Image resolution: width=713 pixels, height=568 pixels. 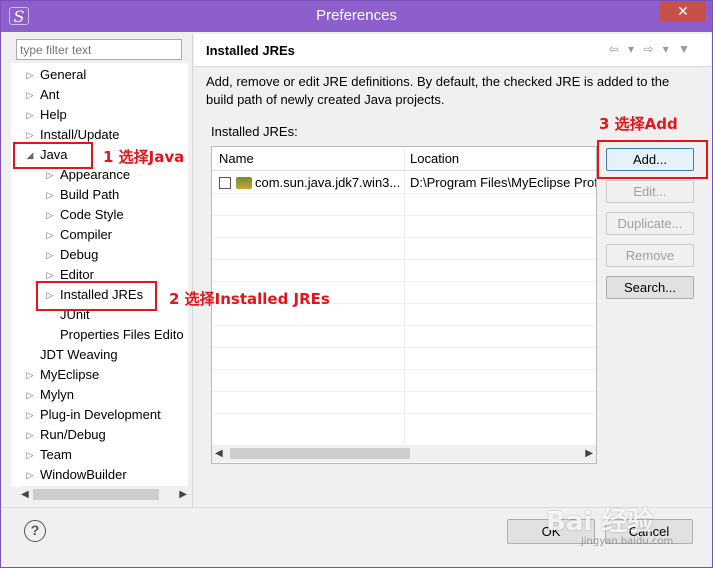 What do you see at coordinates (79, 354) in the screenshot?
I see `tree-item-label: JDT Weaving` at bounding box center [79, 354].